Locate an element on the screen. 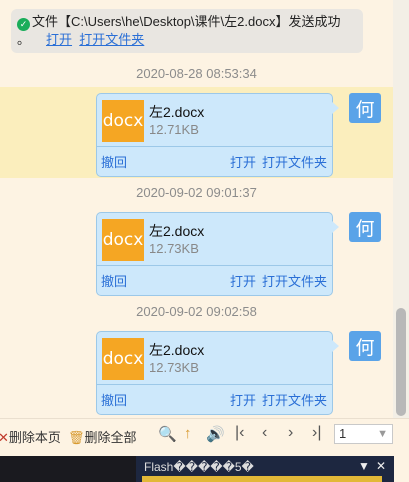 This screenshot has height=482, width=409. close-icon: ✕ is located at coordinates (4, 437).